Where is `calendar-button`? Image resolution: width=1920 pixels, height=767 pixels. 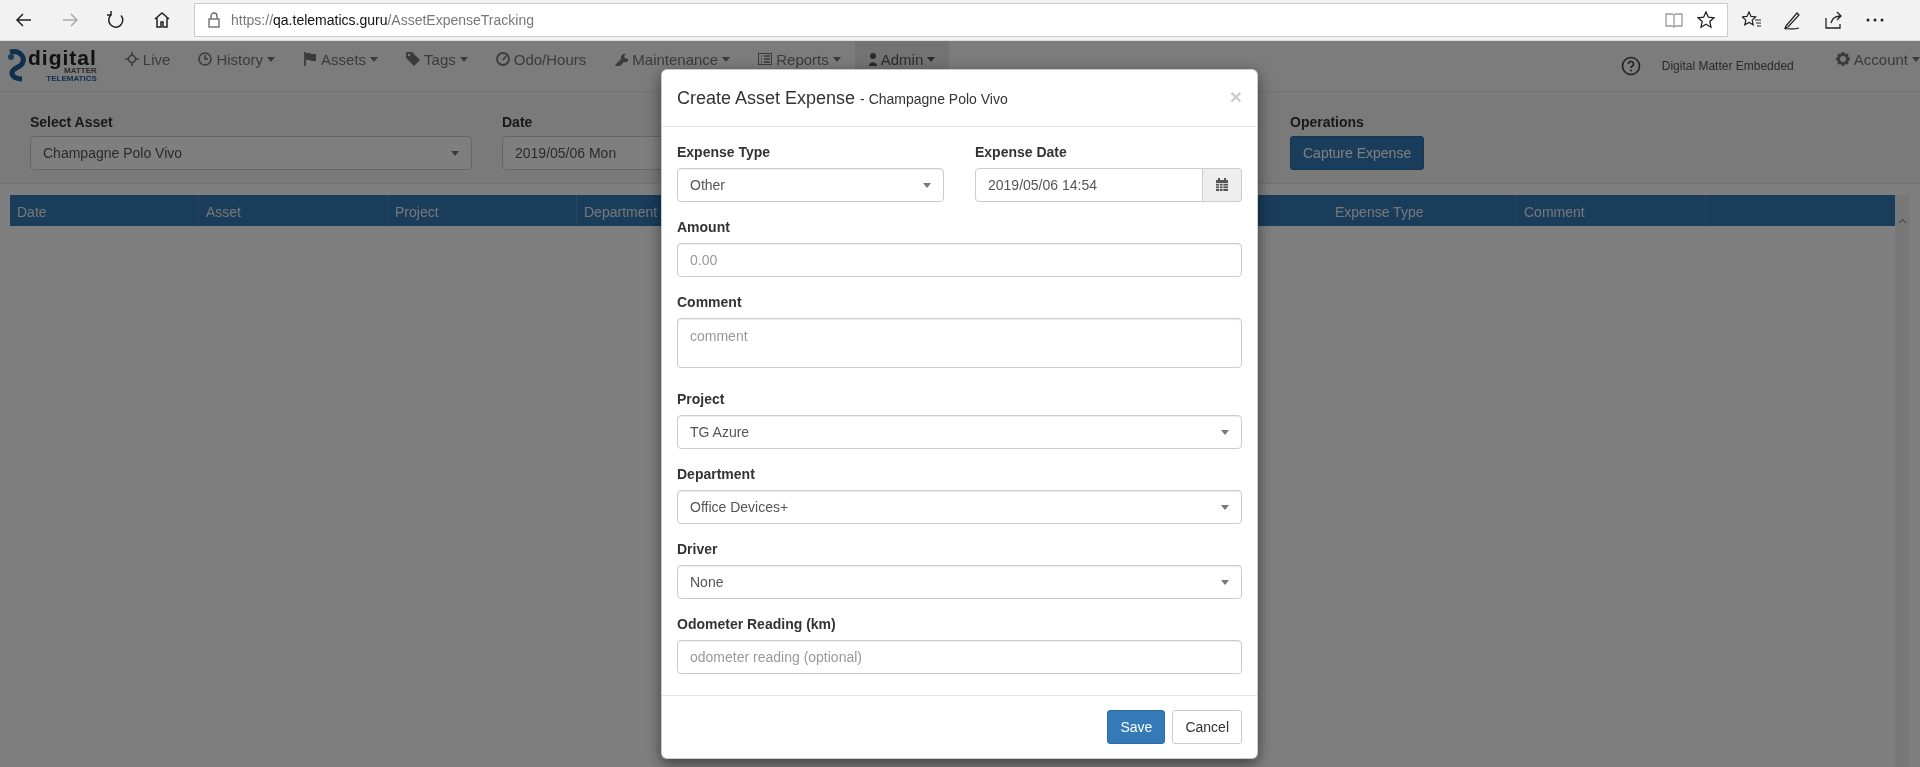
calendar-button is located at coordinates (1222, 185).